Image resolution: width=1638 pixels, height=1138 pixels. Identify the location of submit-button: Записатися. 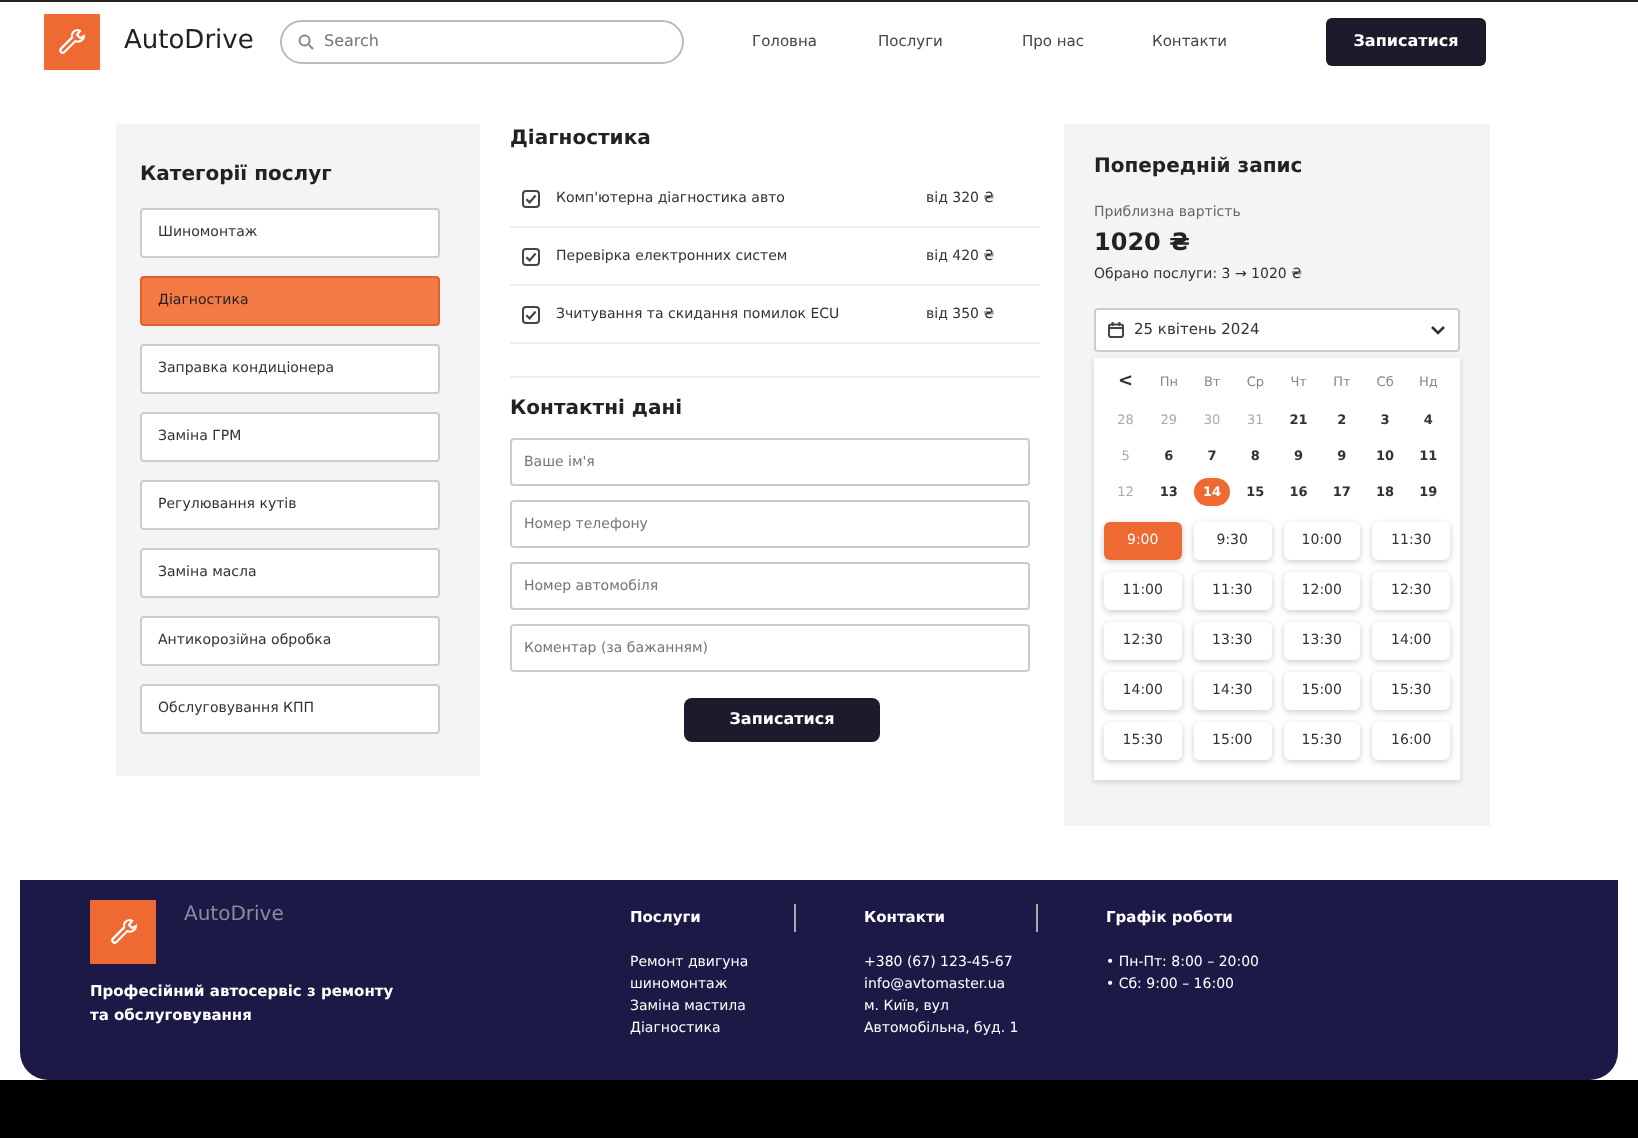
(782, 720).